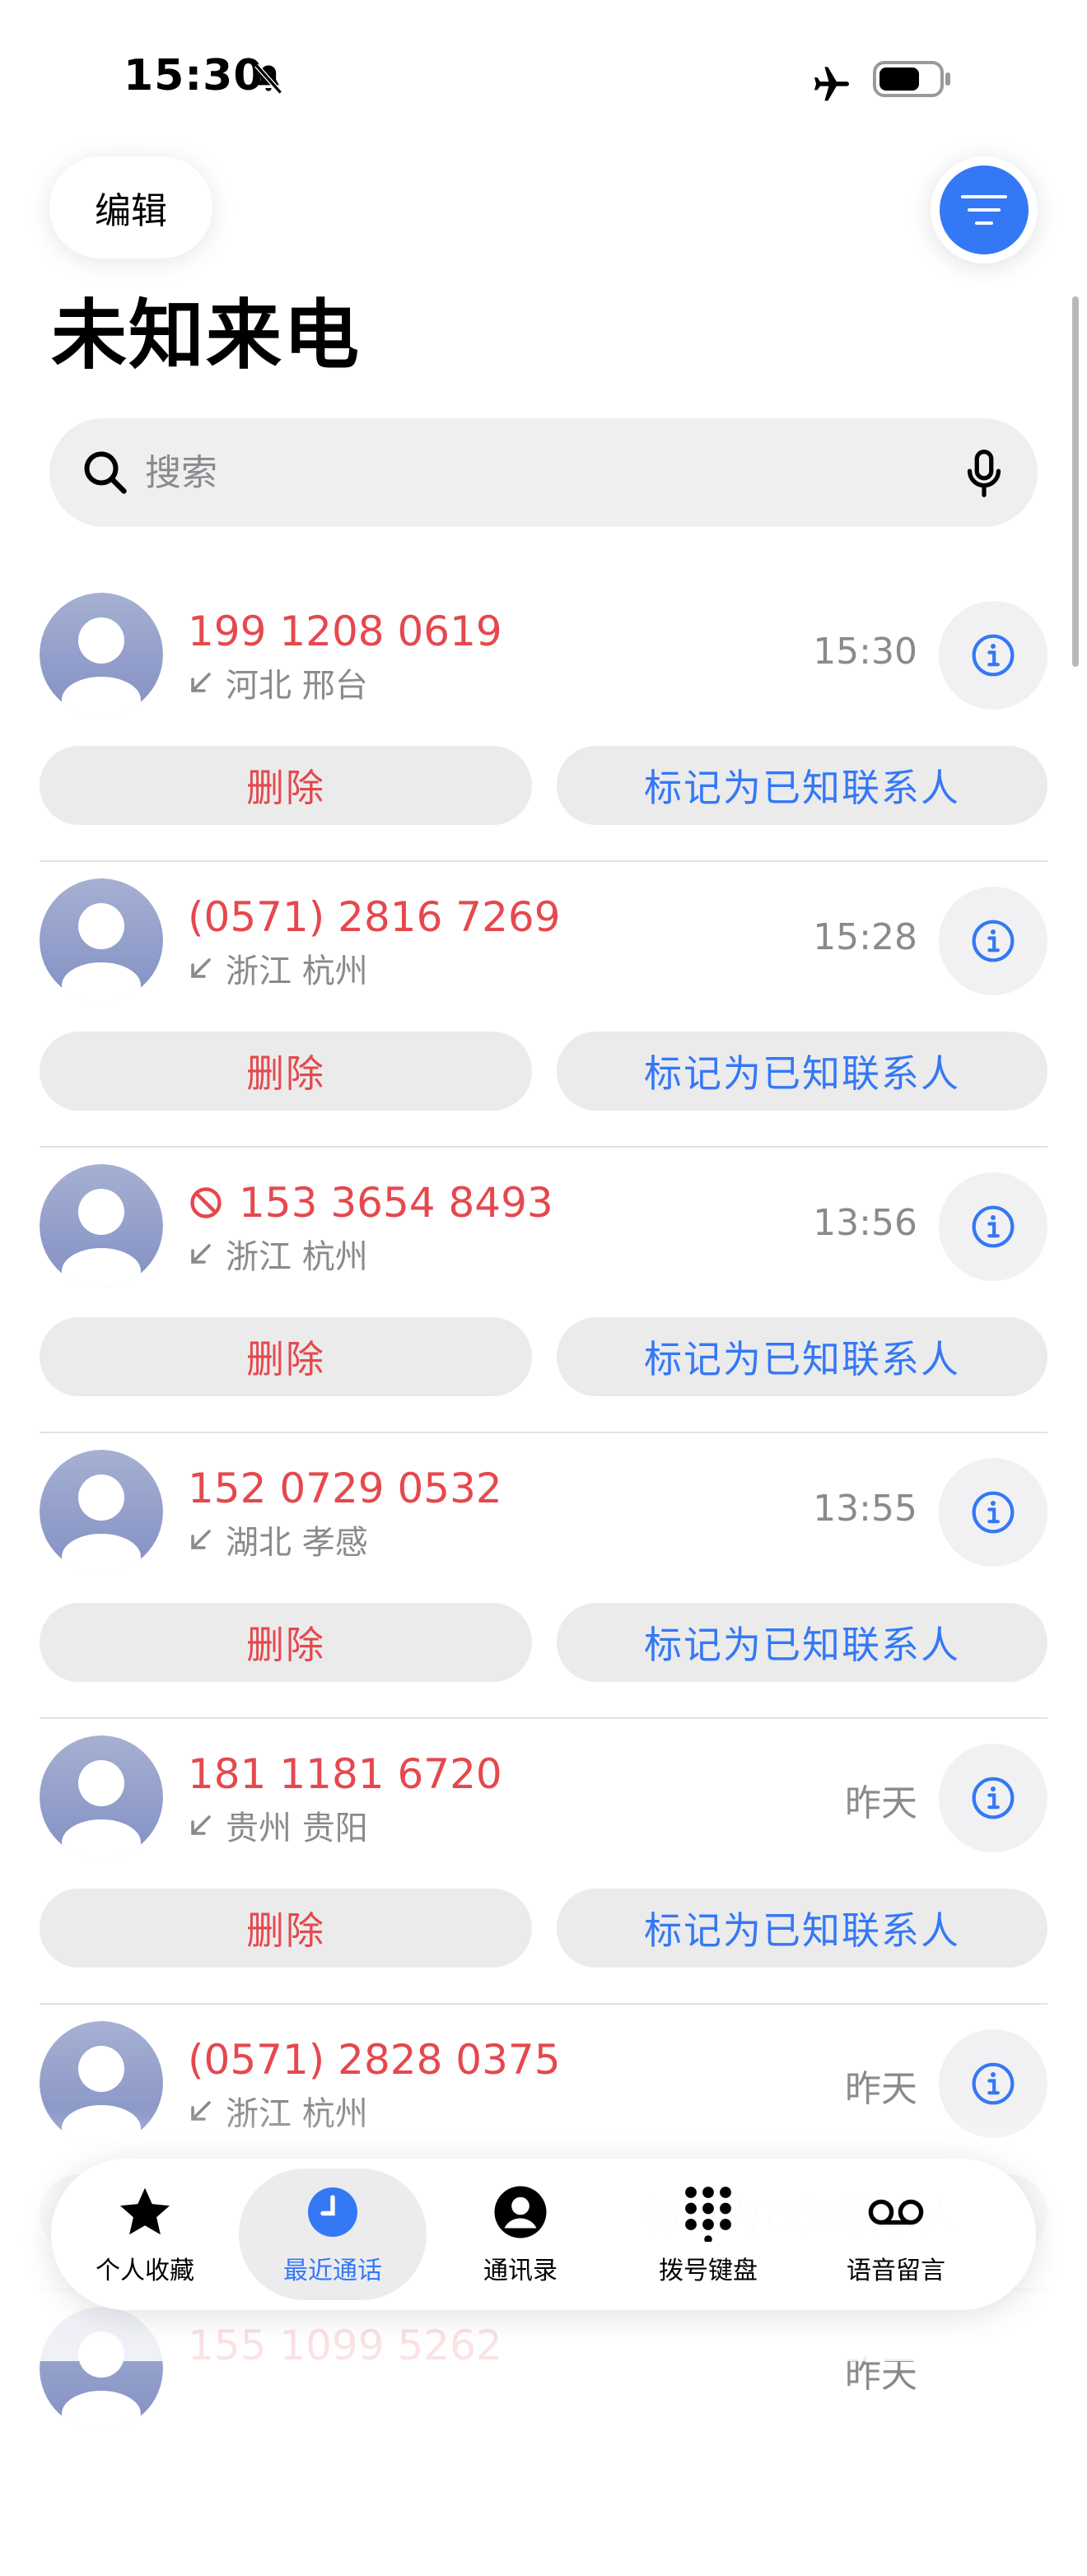 The width and height of the screenshot is (1087, 2576). I want to click on caller-number: 153 3654 8493, so click(370, 1203).